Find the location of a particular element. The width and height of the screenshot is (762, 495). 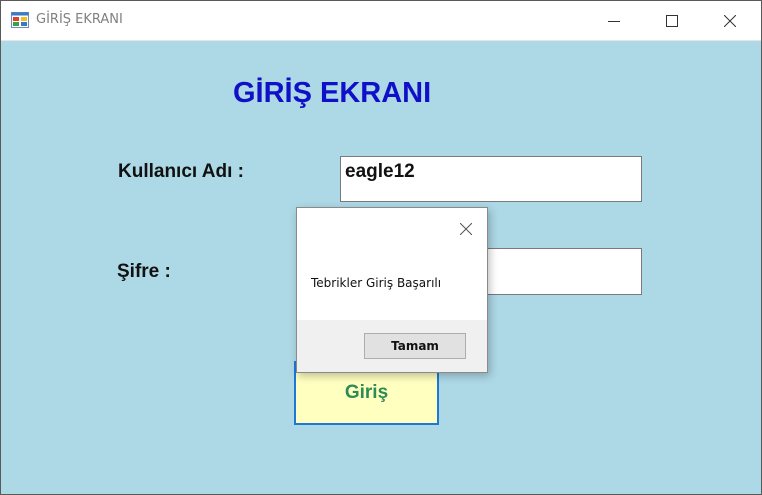

maximize-icon is located at coordinates (672, 21).